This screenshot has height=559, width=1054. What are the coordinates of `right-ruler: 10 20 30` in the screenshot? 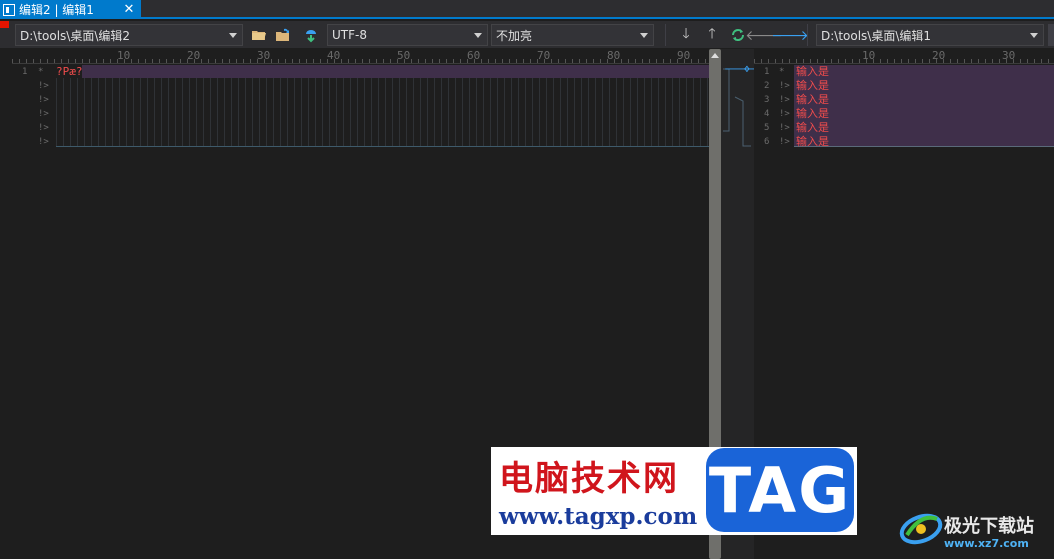 It's located at (904, 56).